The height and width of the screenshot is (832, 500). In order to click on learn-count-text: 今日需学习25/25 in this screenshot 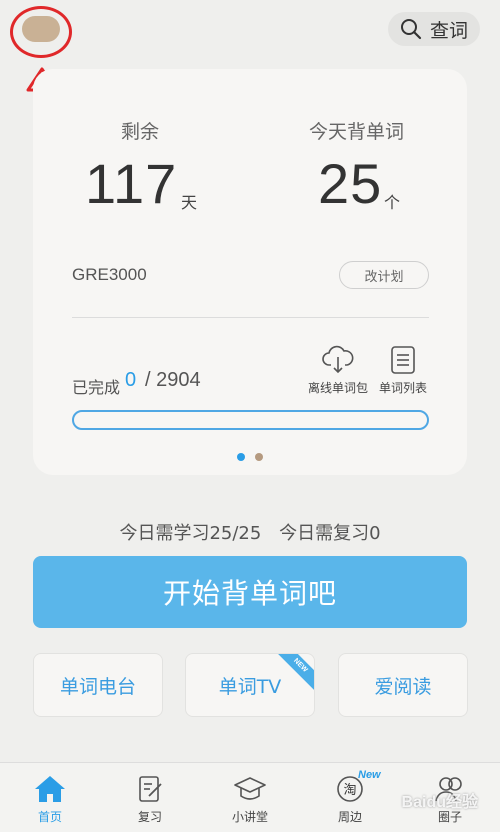, I will do `click(190, 533)`.